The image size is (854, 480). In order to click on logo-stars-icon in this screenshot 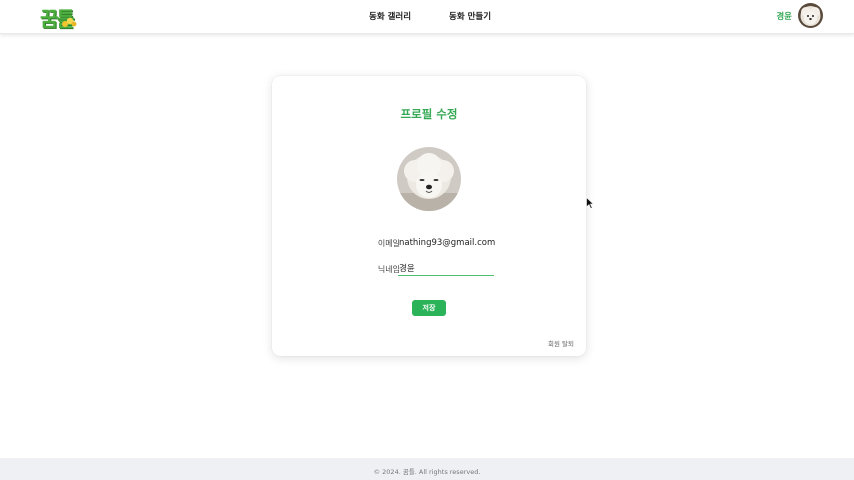, I will do `click(69, 22)`.